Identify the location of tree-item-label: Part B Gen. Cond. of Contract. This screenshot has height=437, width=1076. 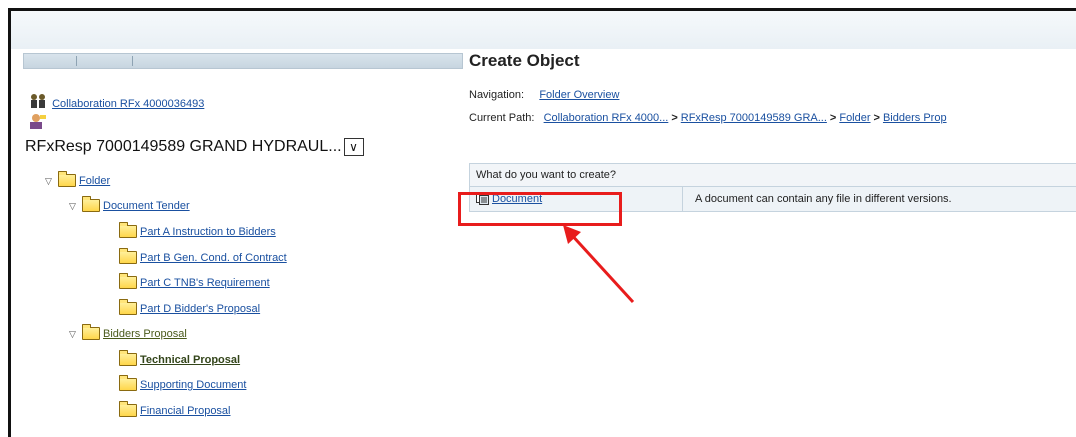
(213, 258).